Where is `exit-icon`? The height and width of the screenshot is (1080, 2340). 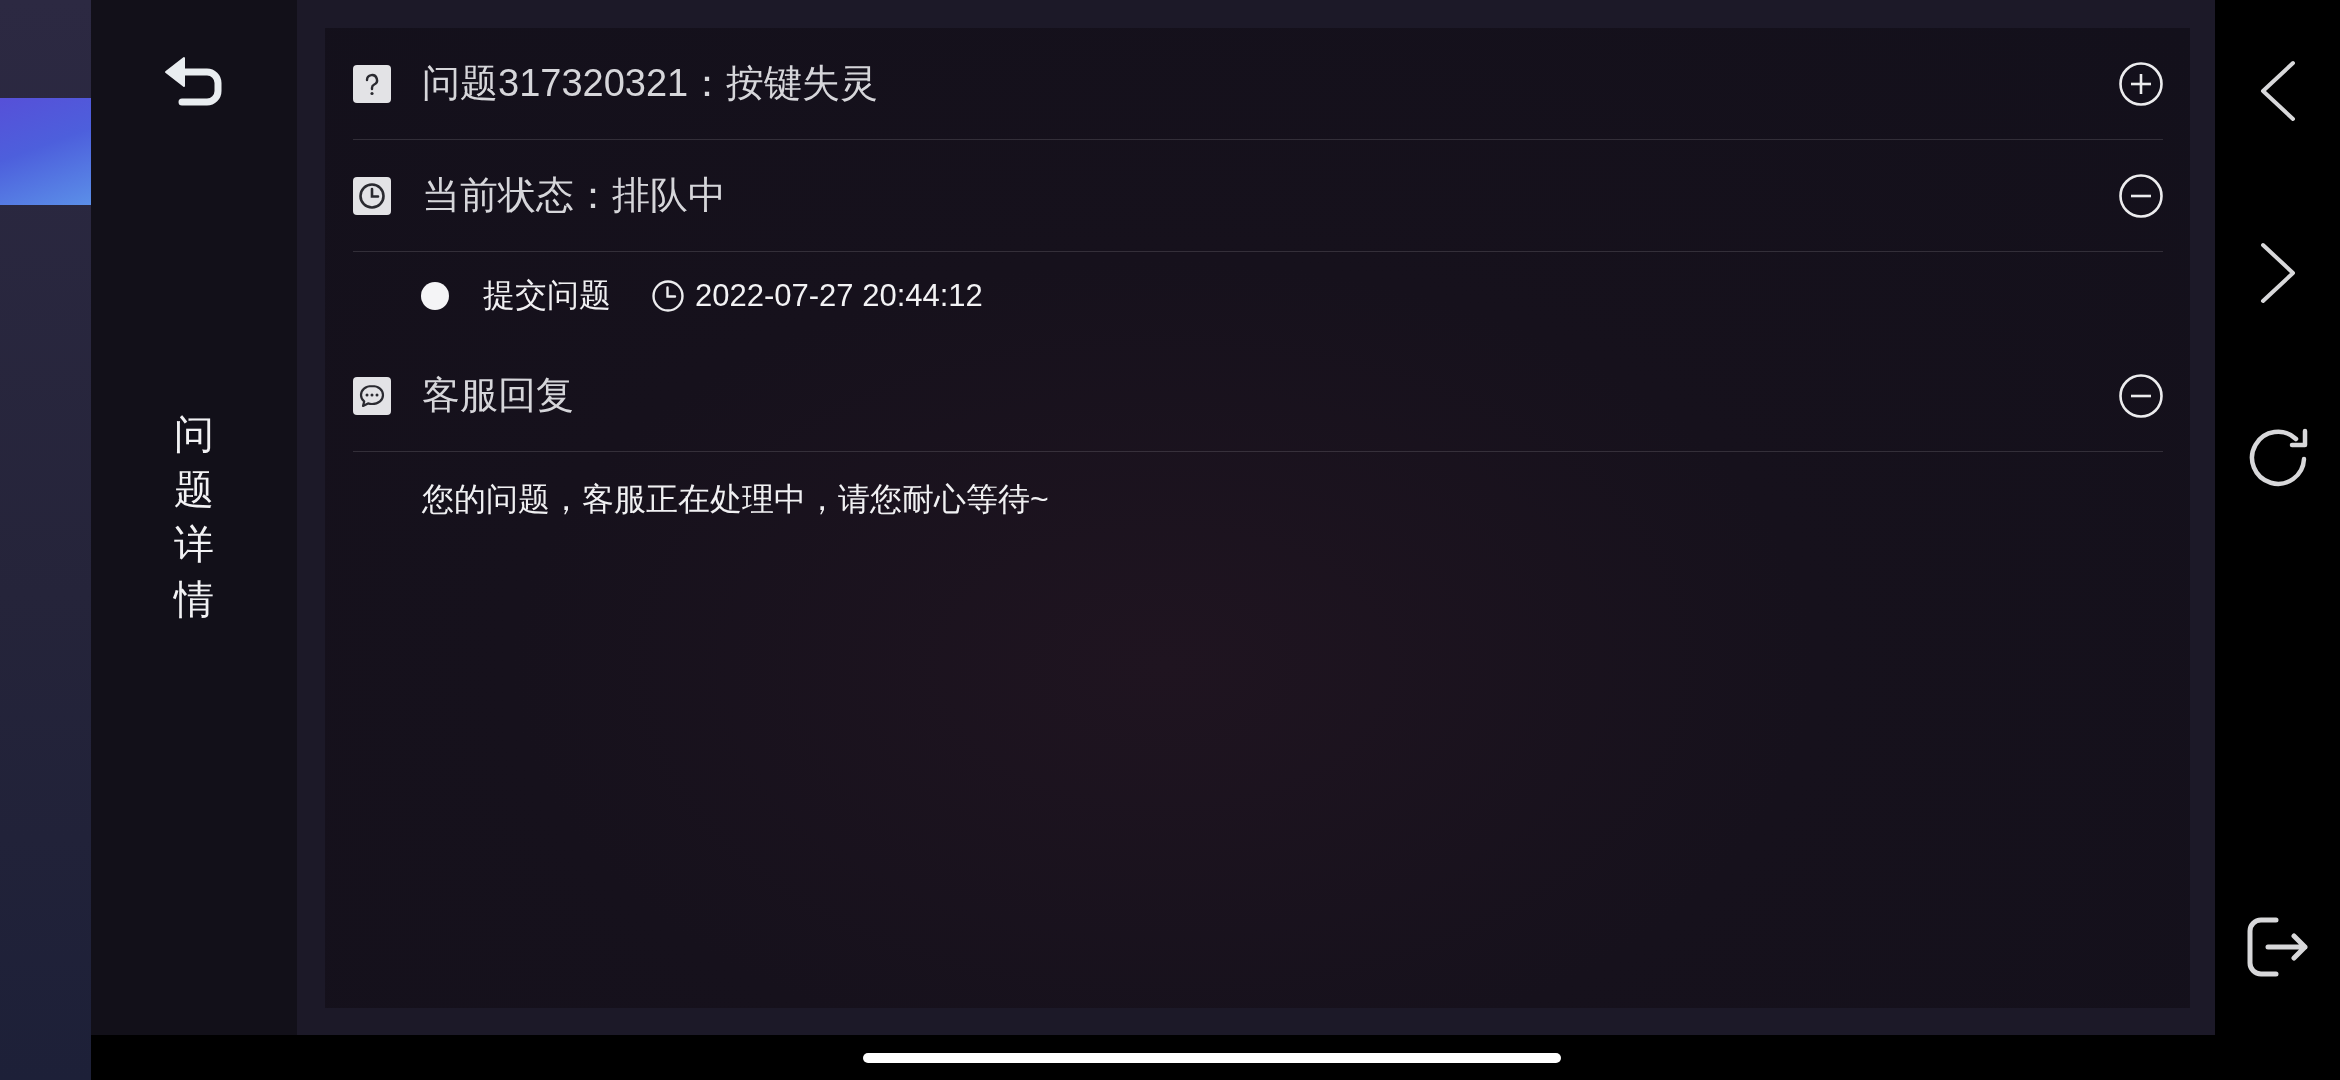 exit-icon is located at coordinates (2277, 947).